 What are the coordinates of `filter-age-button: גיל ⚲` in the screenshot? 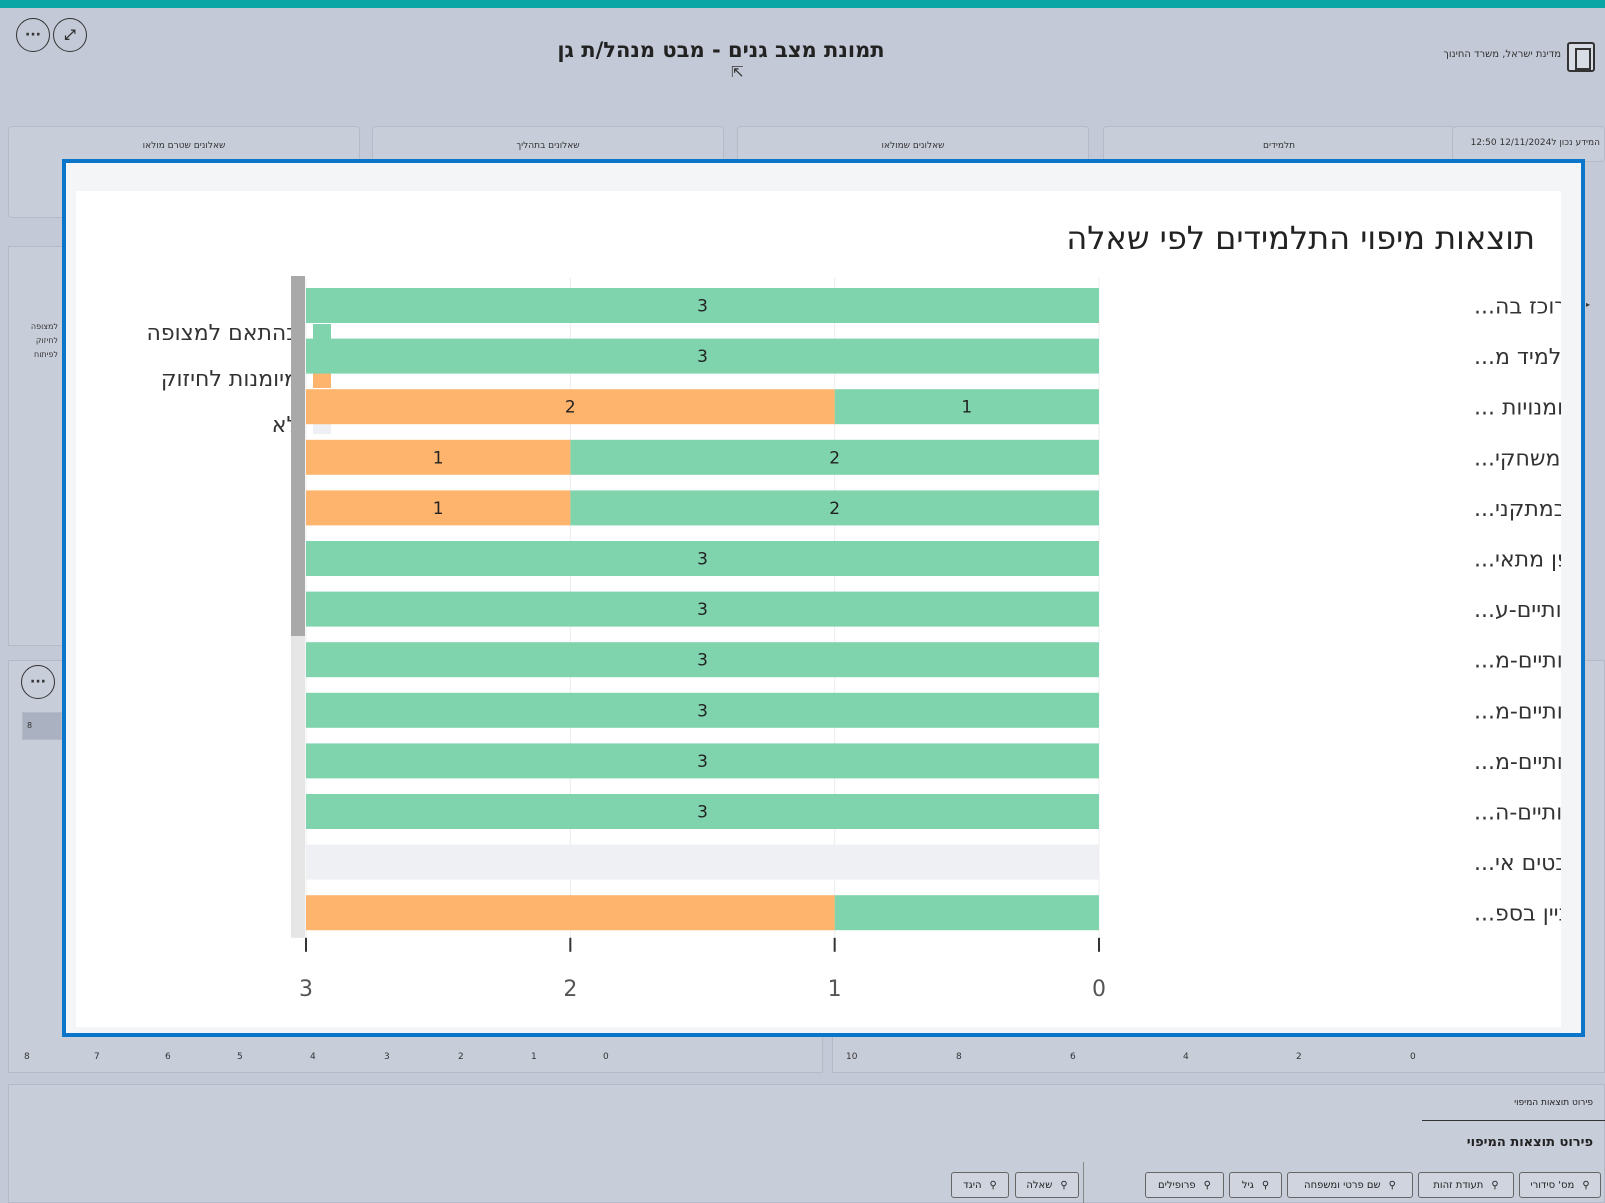 It's located at (1255, 1185).